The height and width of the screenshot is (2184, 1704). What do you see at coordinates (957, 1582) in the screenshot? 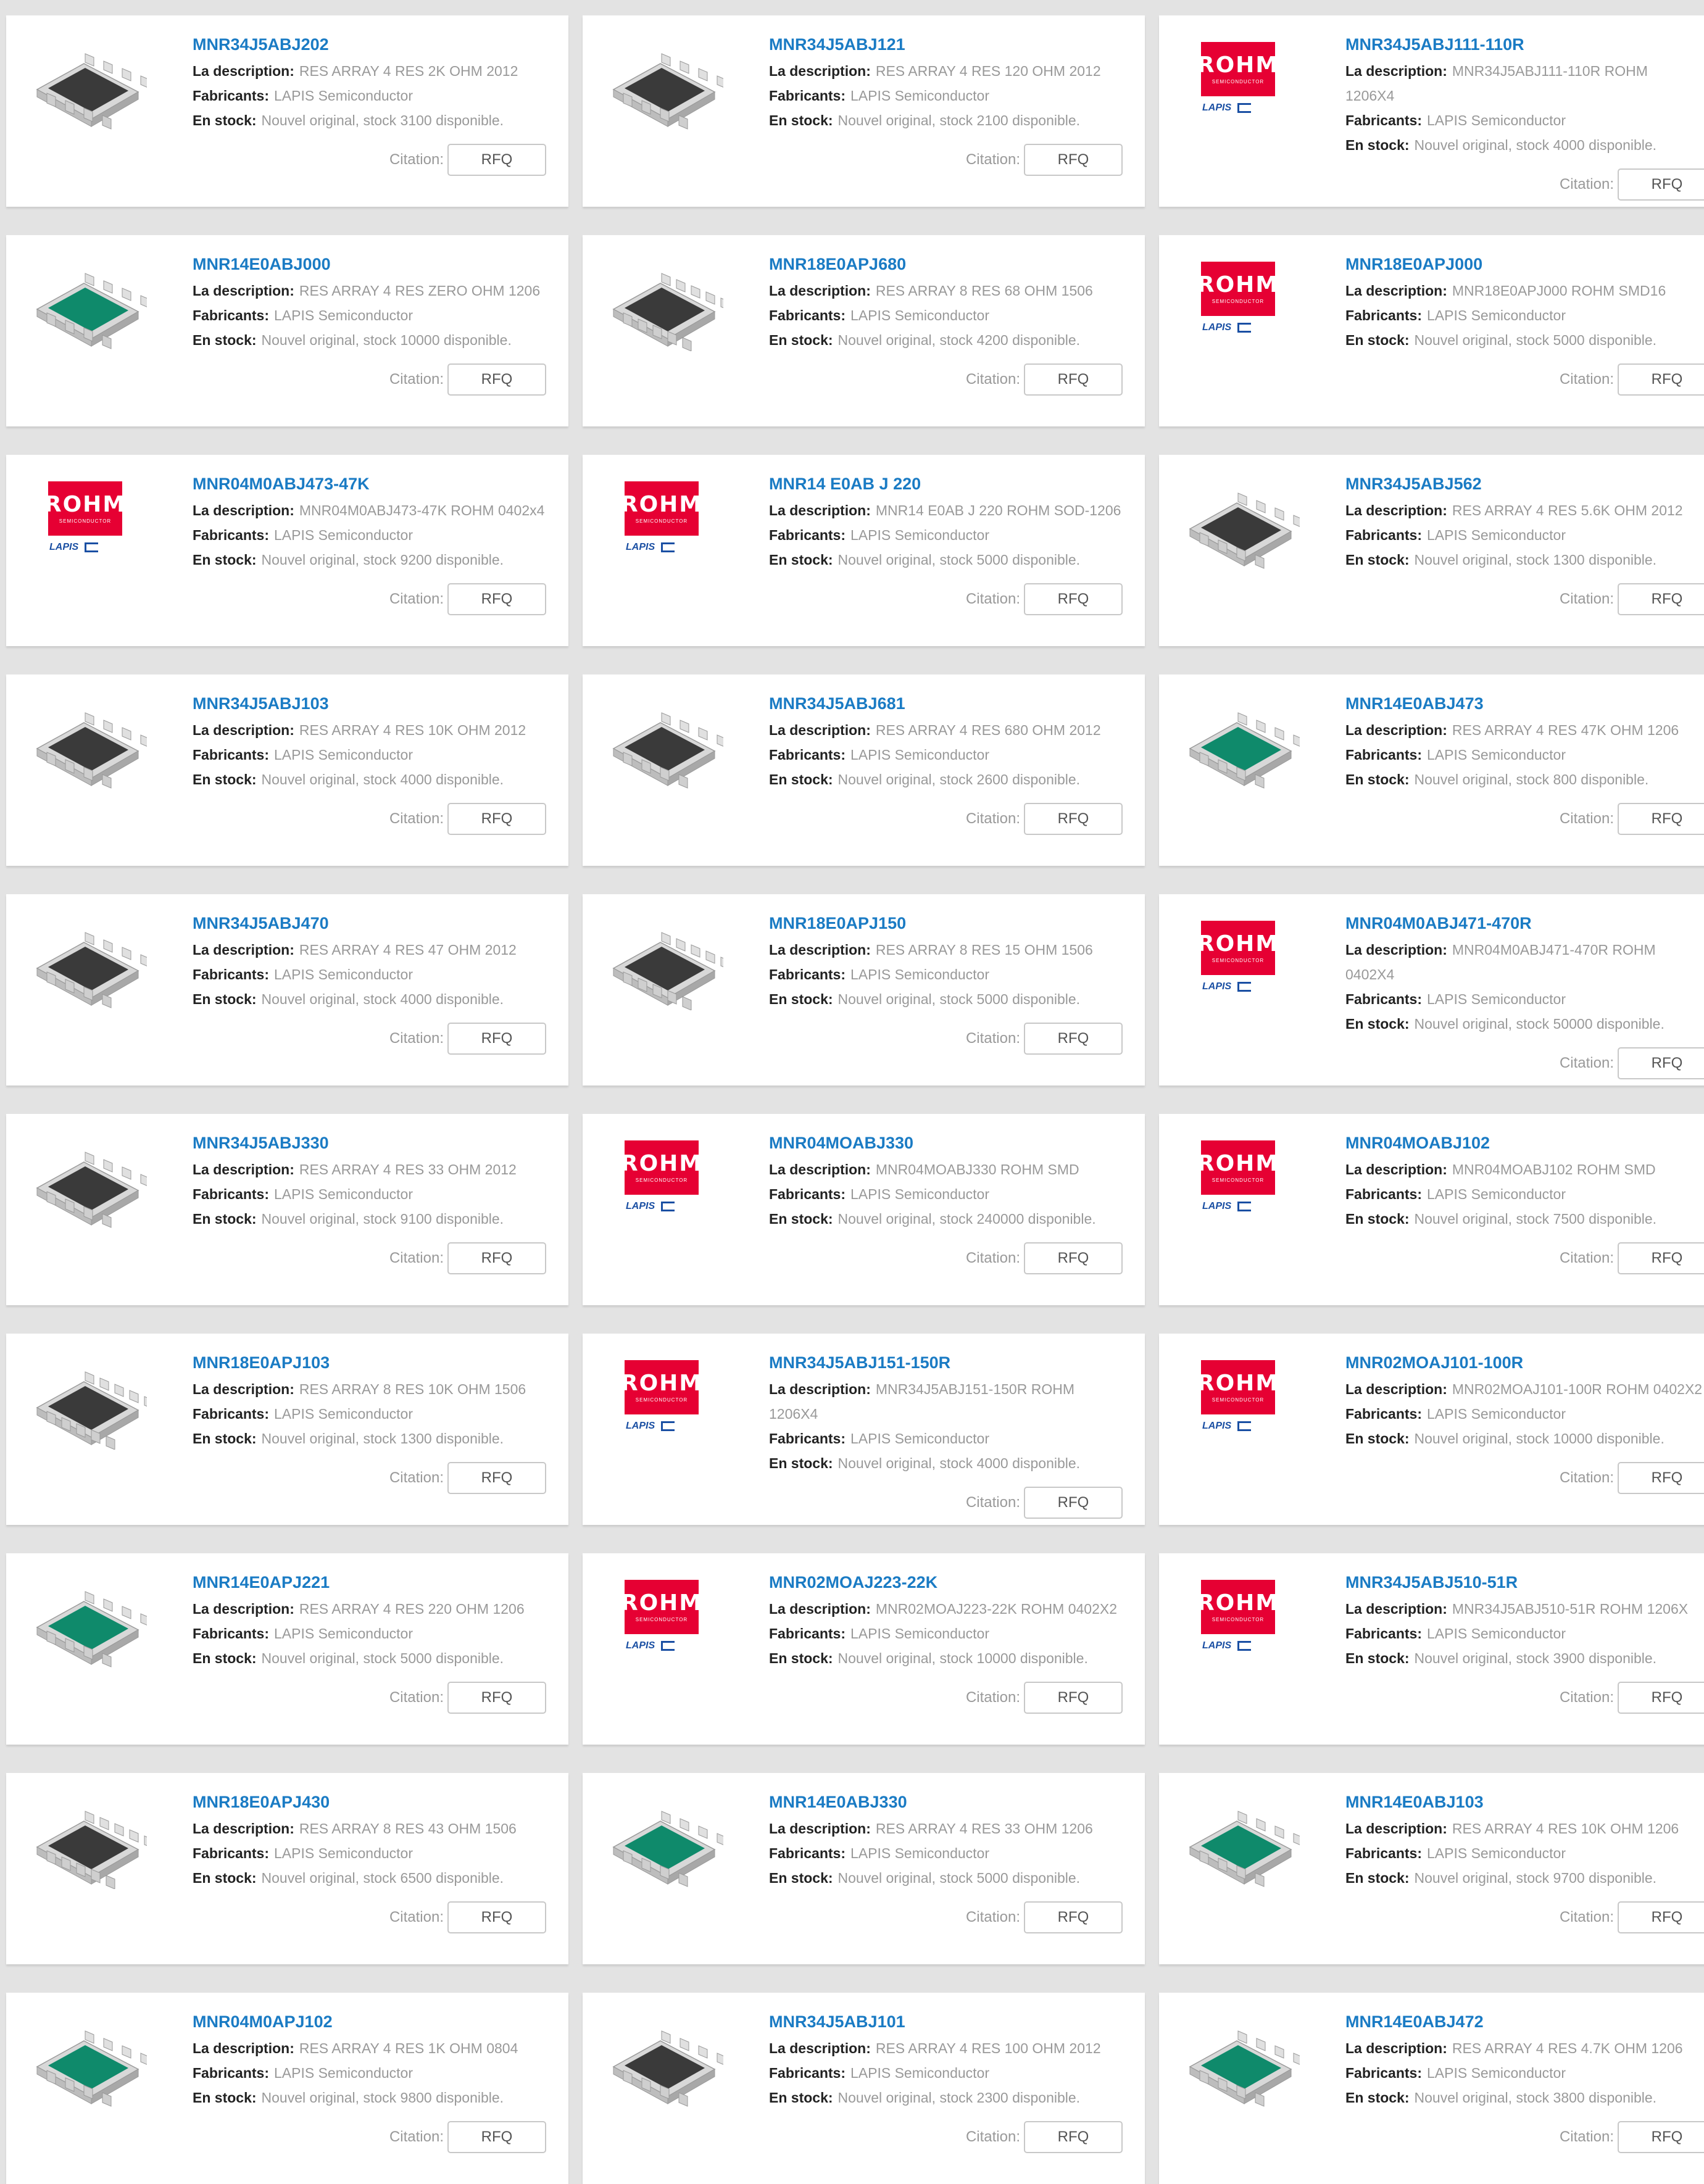
I see `part-number-link: MNR02MOAJ223-22K` at bounding box center [957, 1582].